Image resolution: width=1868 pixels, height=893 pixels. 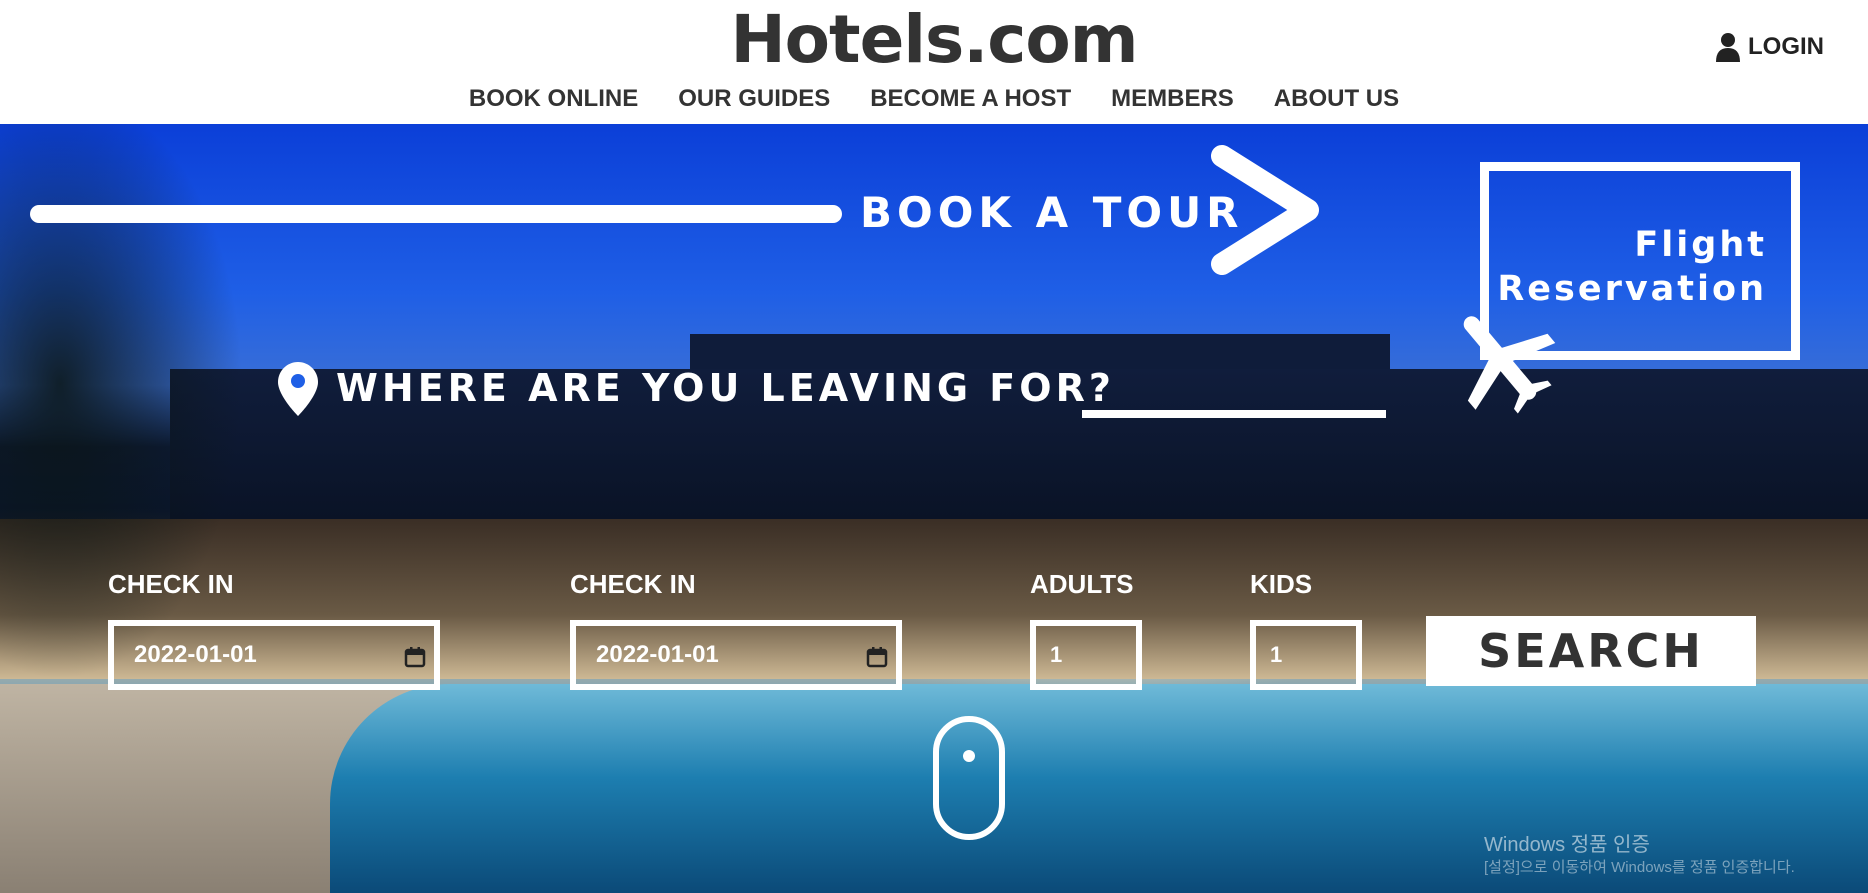 I want to click on check-in-label: CHECK IN, so click(x=171, y=584).